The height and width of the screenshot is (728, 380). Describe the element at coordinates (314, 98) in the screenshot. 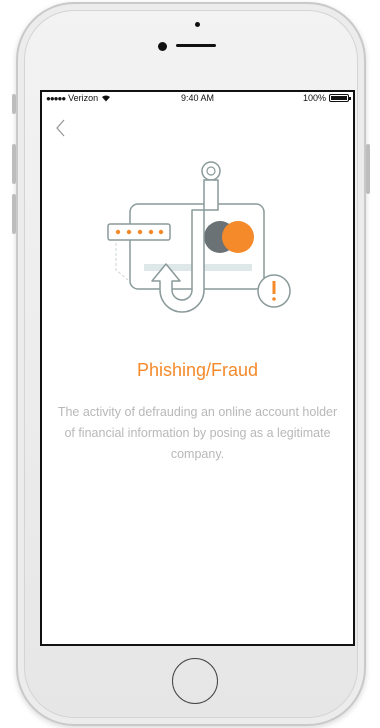

I see `battery-percent: 100%` at that location.